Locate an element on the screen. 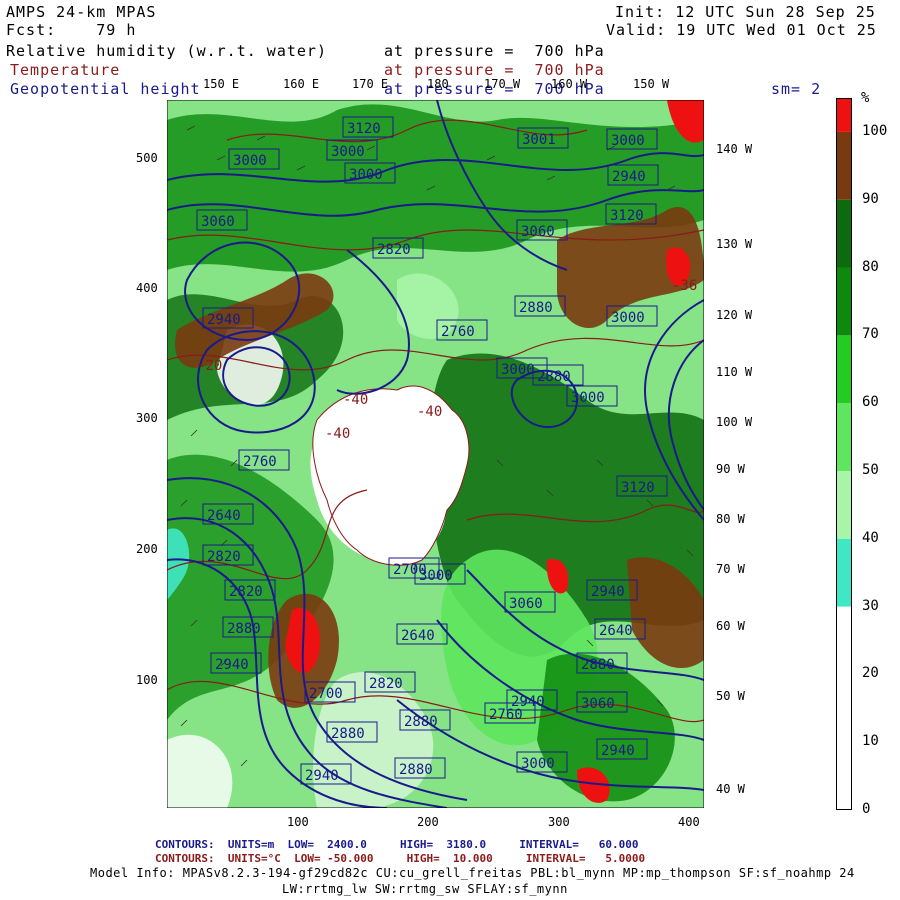 This screenshot has width=900, height=900. valid-time: Valid: 19 UTC Wed 01 Oct 25 is located at coordinates (741, 30).